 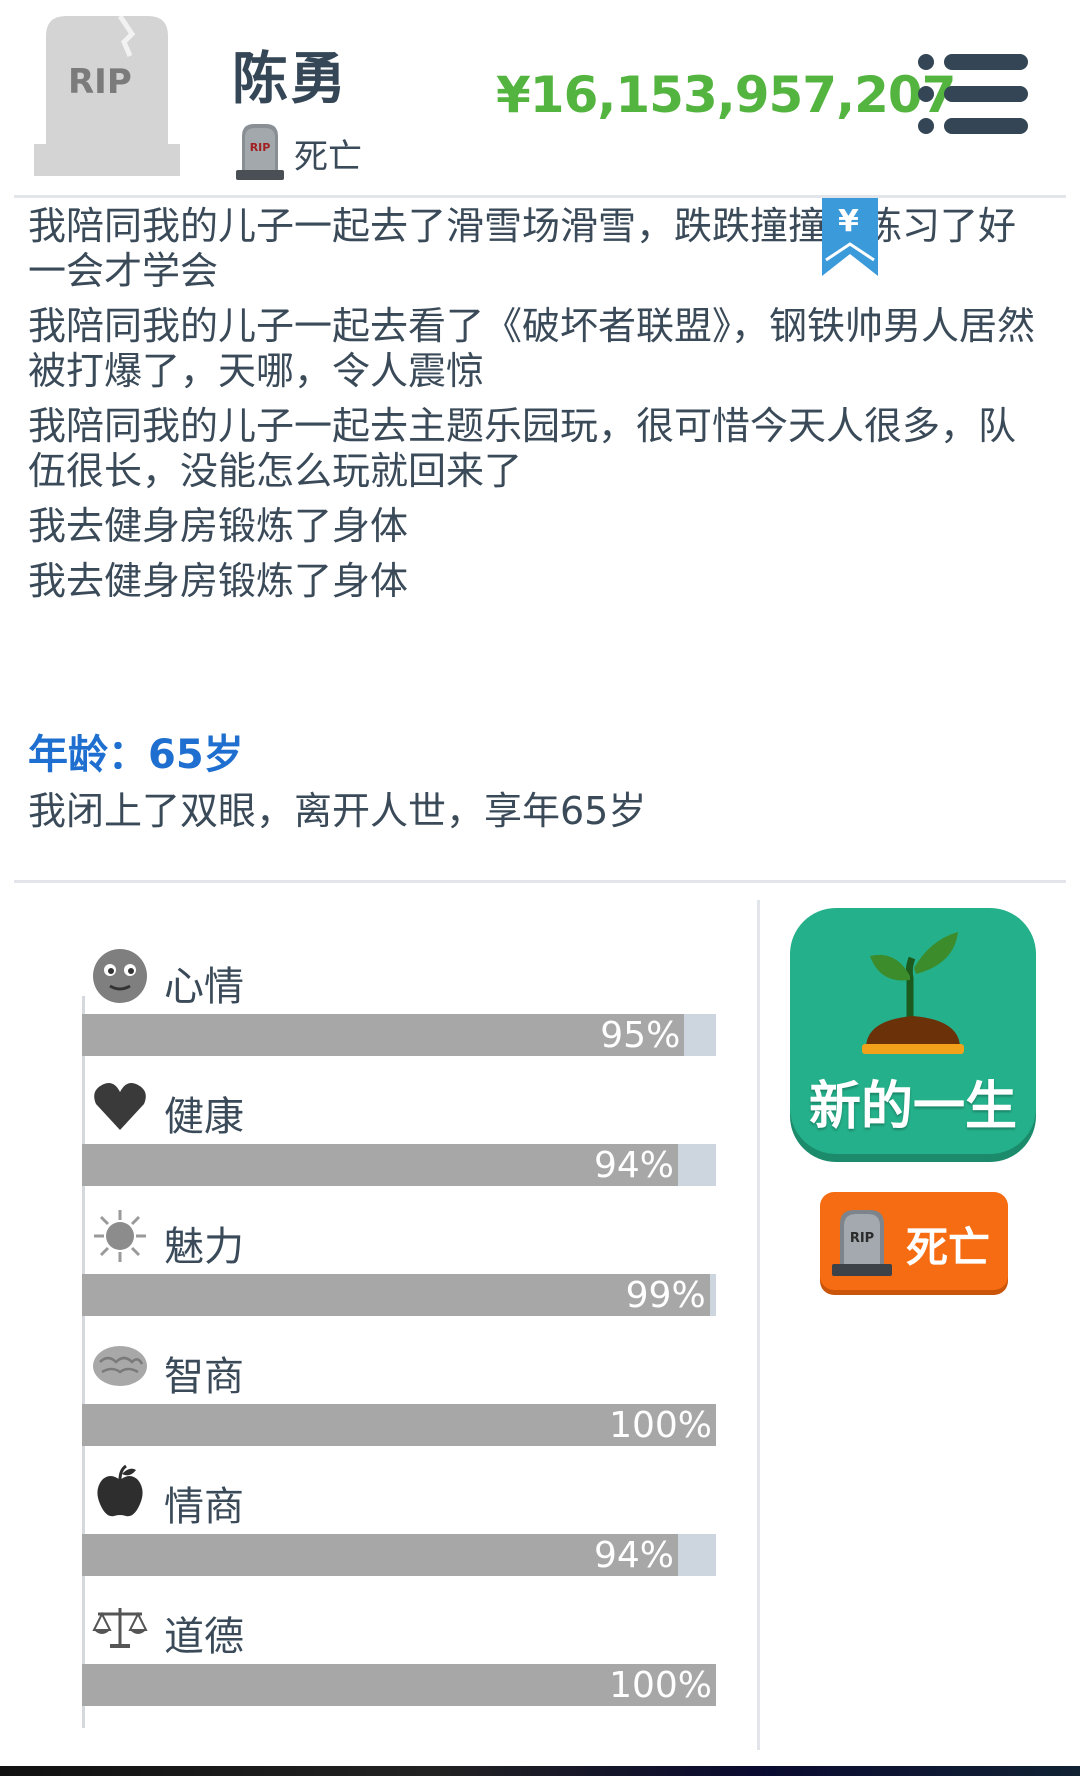 I want to click on stat-label-charm: 魅力, so click(x=204, y=1247).